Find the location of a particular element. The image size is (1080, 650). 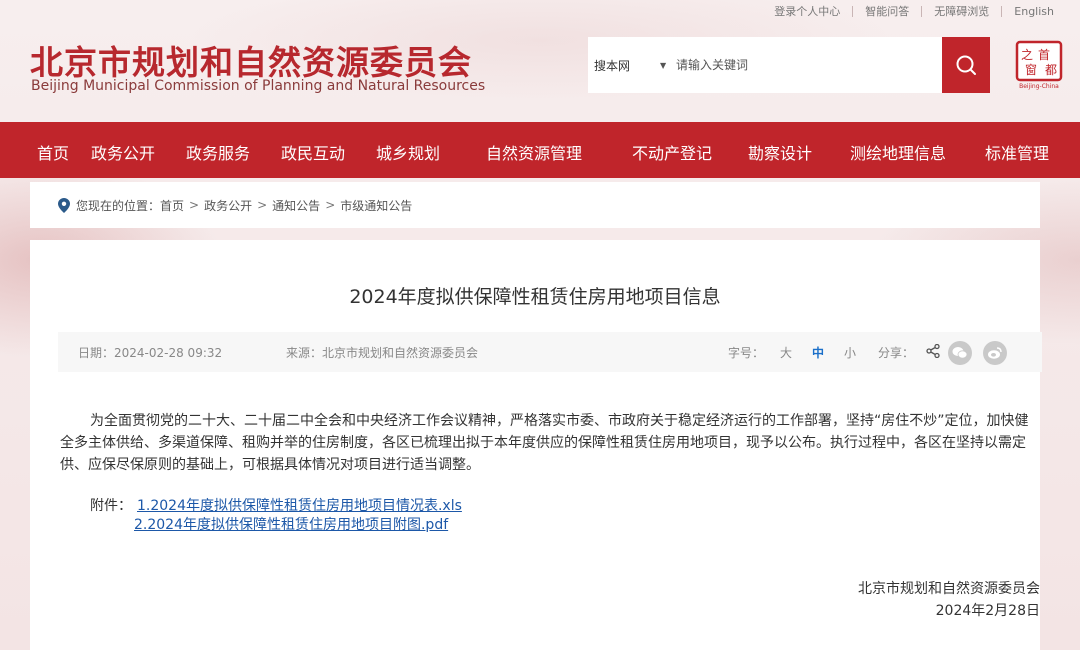

weibo-share-button is located at coordinates (995, 353).